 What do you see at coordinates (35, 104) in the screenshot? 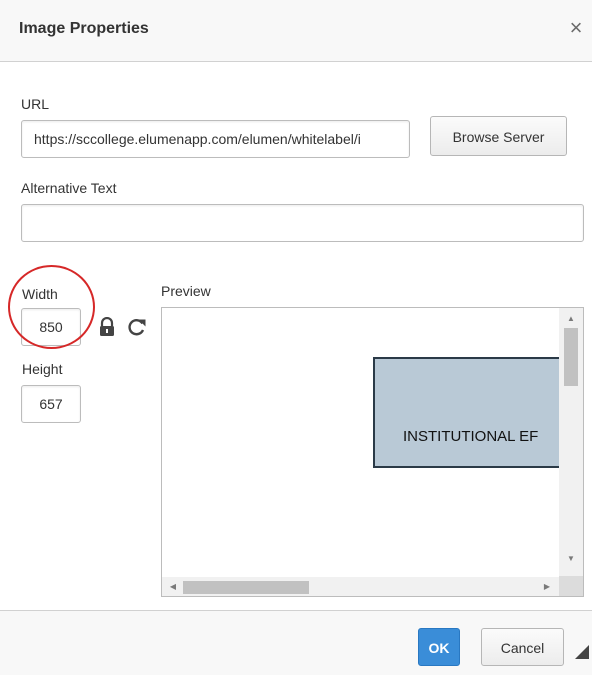
I see `url-label: URL` at bounding box center [35, 104].